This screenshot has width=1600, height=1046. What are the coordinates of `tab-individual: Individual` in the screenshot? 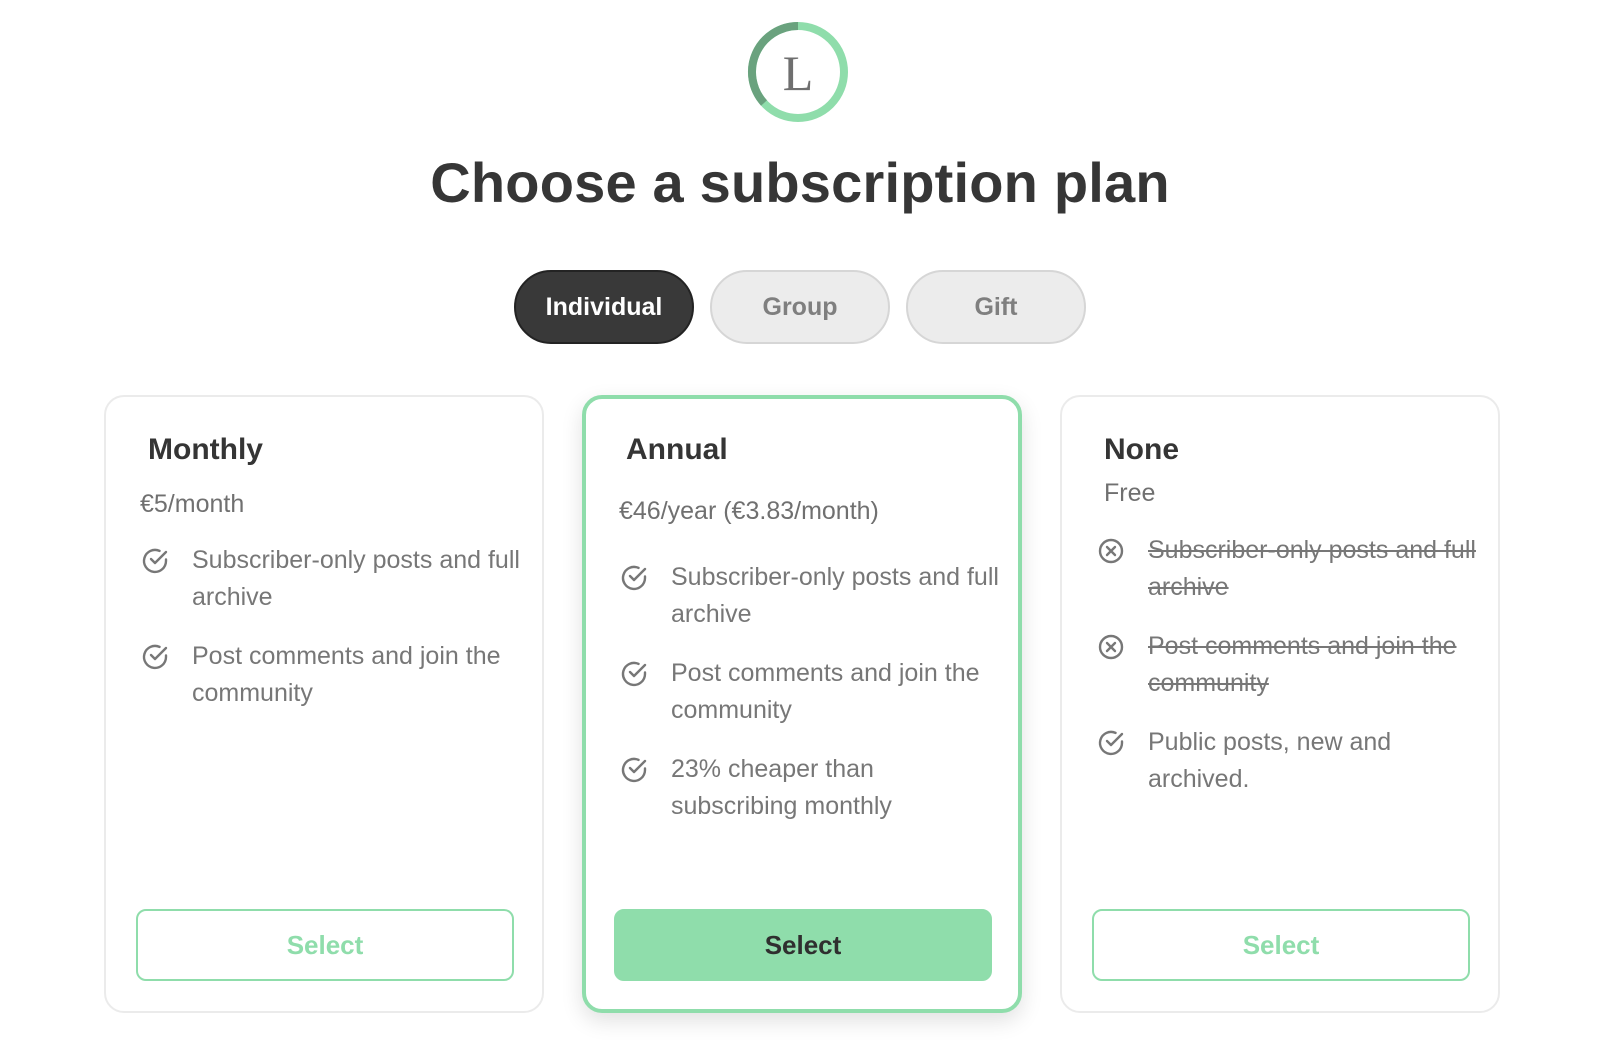 It's located at (604, 307).